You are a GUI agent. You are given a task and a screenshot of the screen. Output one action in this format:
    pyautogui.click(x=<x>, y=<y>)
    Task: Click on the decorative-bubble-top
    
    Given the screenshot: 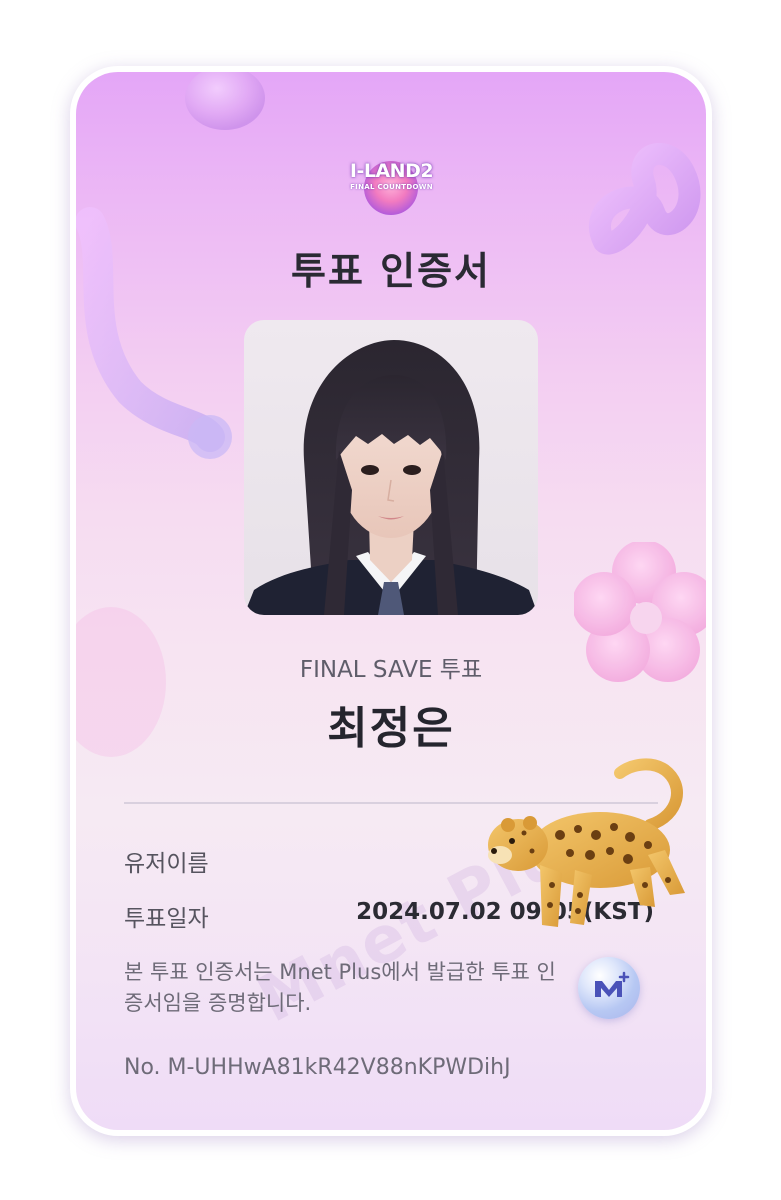 What is the action you would take?
    pyautogui.click(x=225, y=101)
    